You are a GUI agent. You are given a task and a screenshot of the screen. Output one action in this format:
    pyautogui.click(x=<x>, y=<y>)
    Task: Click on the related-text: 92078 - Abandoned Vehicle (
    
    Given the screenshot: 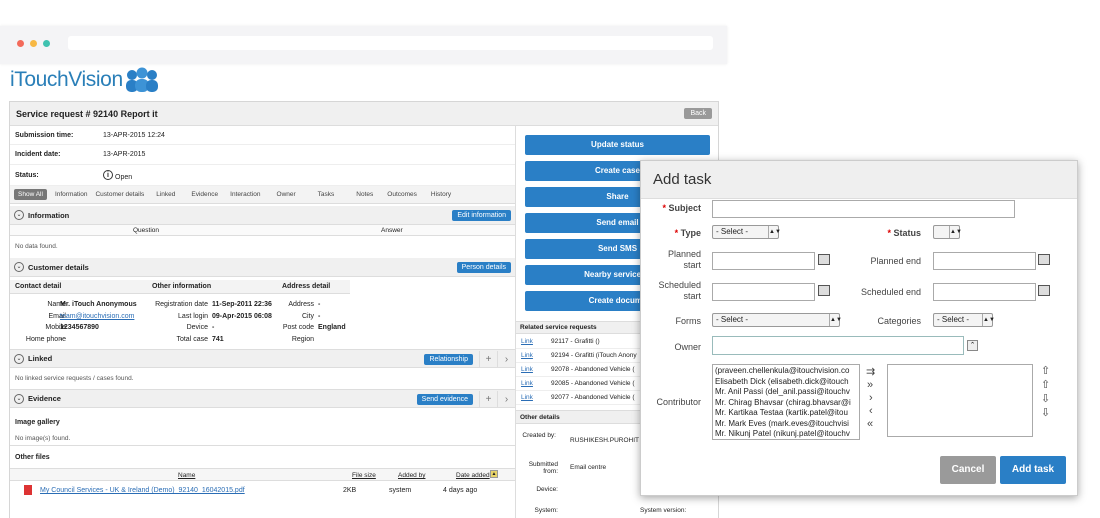 What is the action you would take?
    pyautogui.click(x=593, y=369)
    